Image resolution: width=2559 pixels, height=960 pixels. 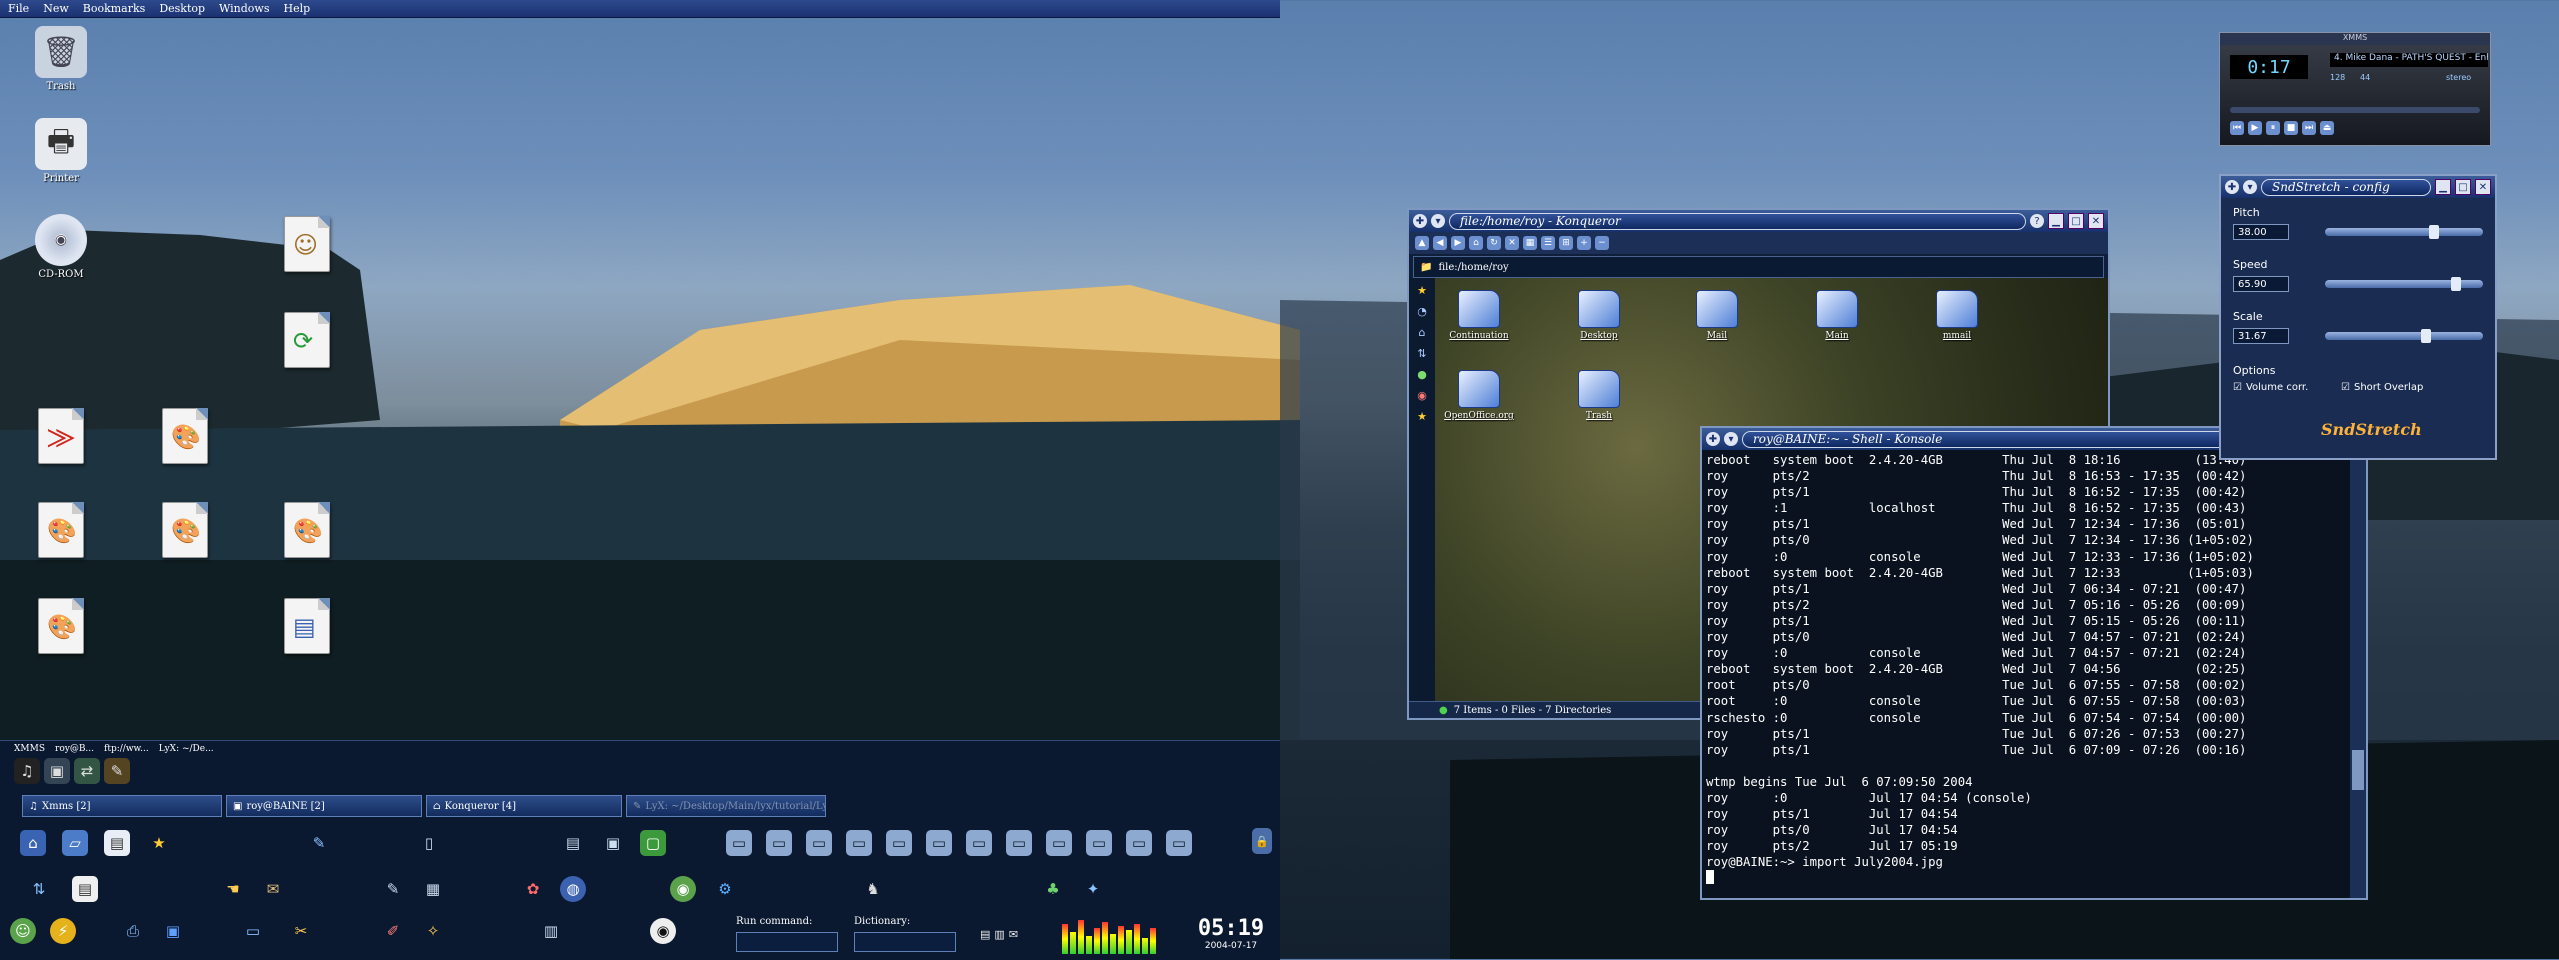 I want to click on bookmark-star-icon: ★, so click(x=1422, y=290).